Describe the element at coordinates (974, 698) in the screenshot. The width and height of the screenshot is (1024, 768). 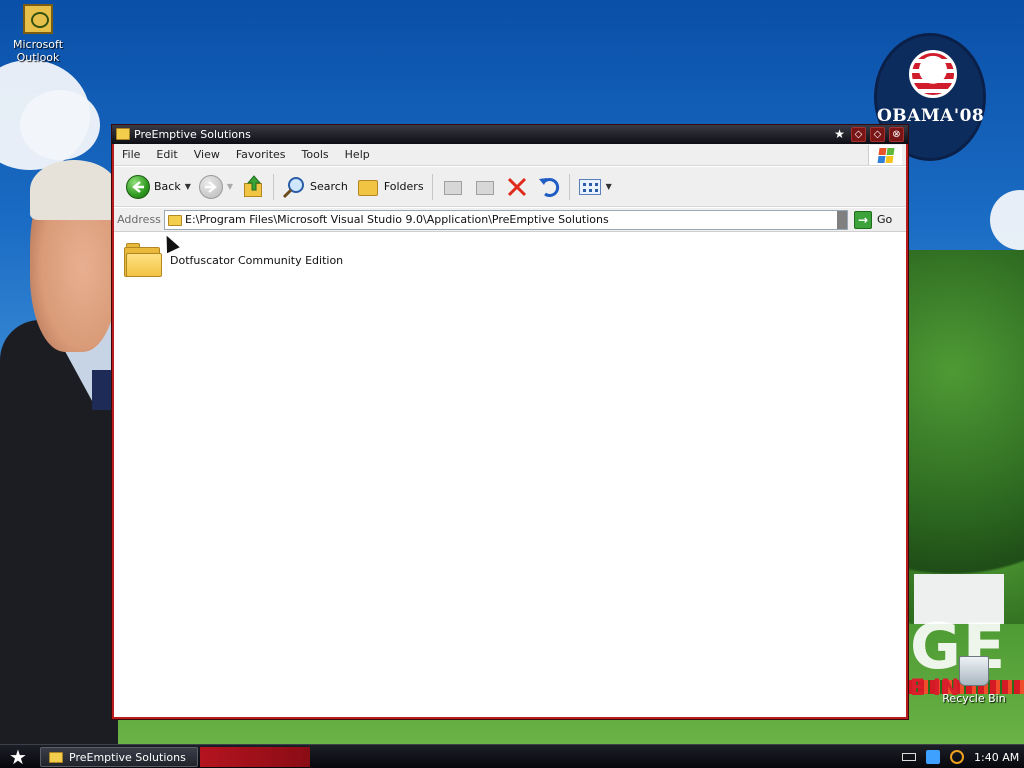
I see `desktop-icon-label: Recycle Bin` at that location.